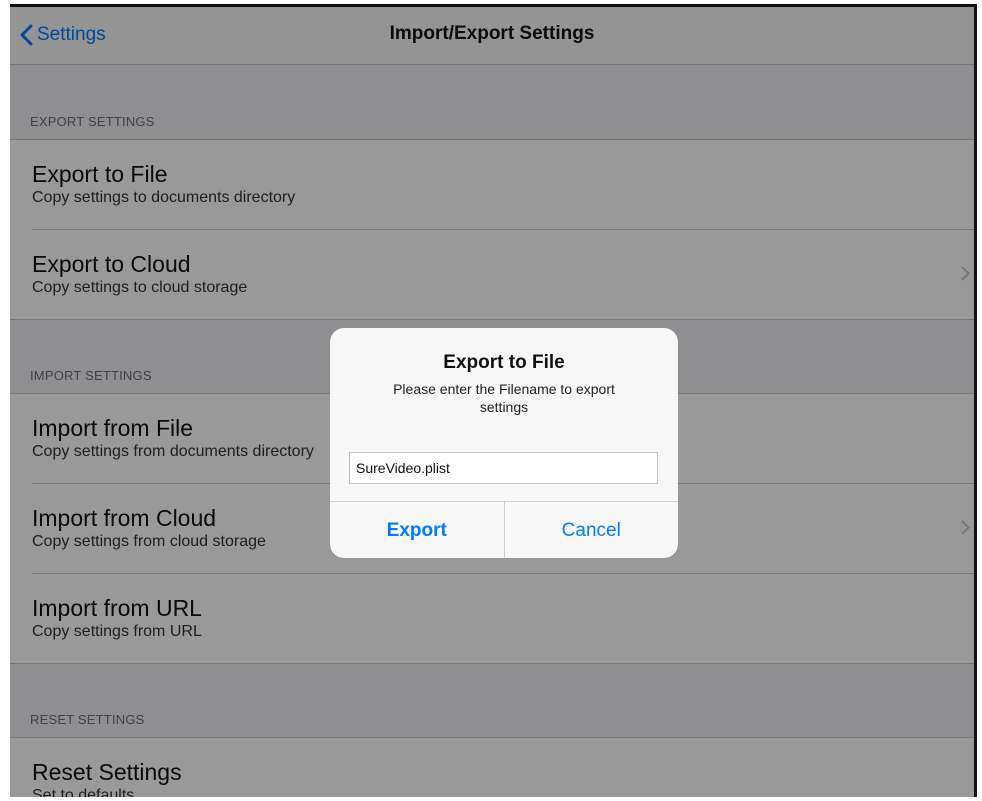 This screenshot has width=982, height=801. I want to click on alert-button-row: Export Cancel, so click(504, 529).